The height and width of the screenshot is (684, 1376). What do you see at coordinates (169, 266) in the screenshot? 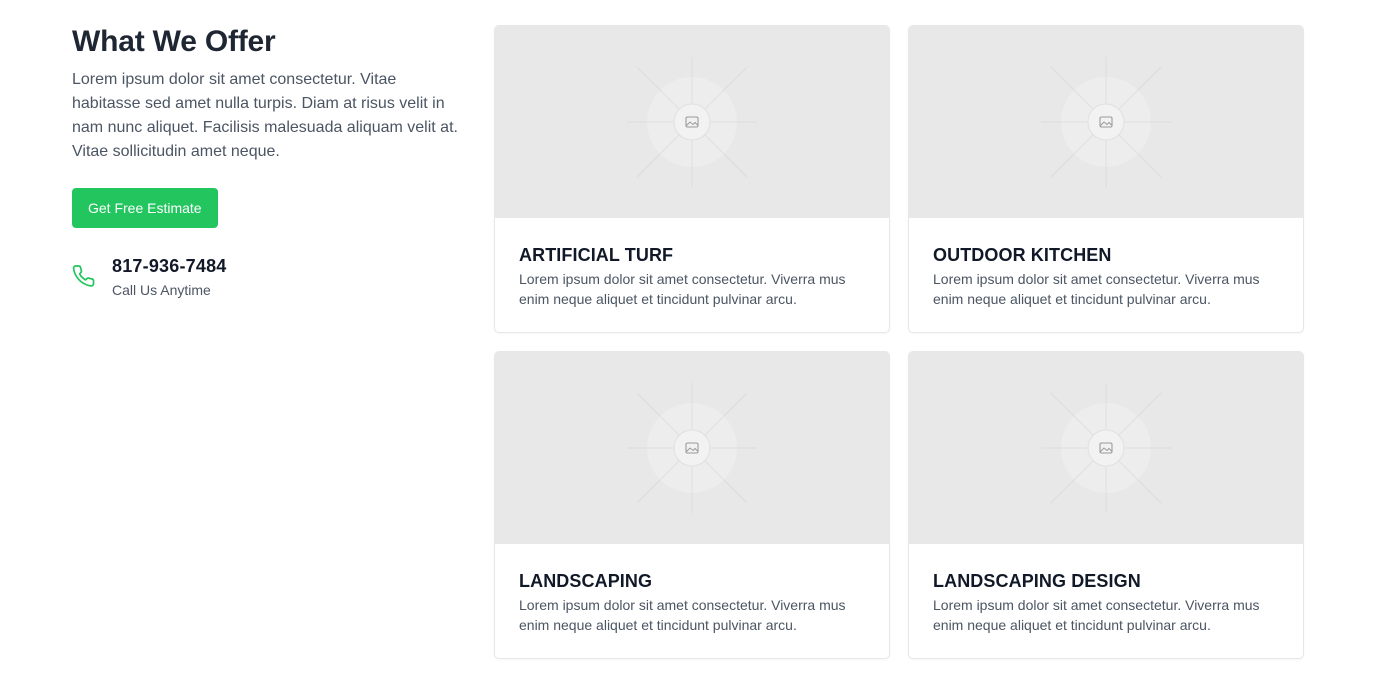
I see `phone-number: 817-936-7484` at bounding box center [169, 266].